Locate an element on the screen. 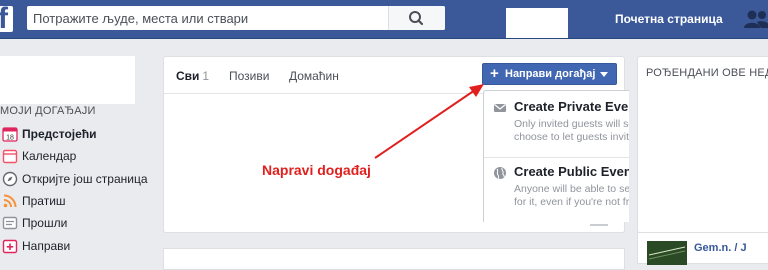 This screenshot has width=768, height=270. home-link: Почетна страница is located at coordinates (669, 19).